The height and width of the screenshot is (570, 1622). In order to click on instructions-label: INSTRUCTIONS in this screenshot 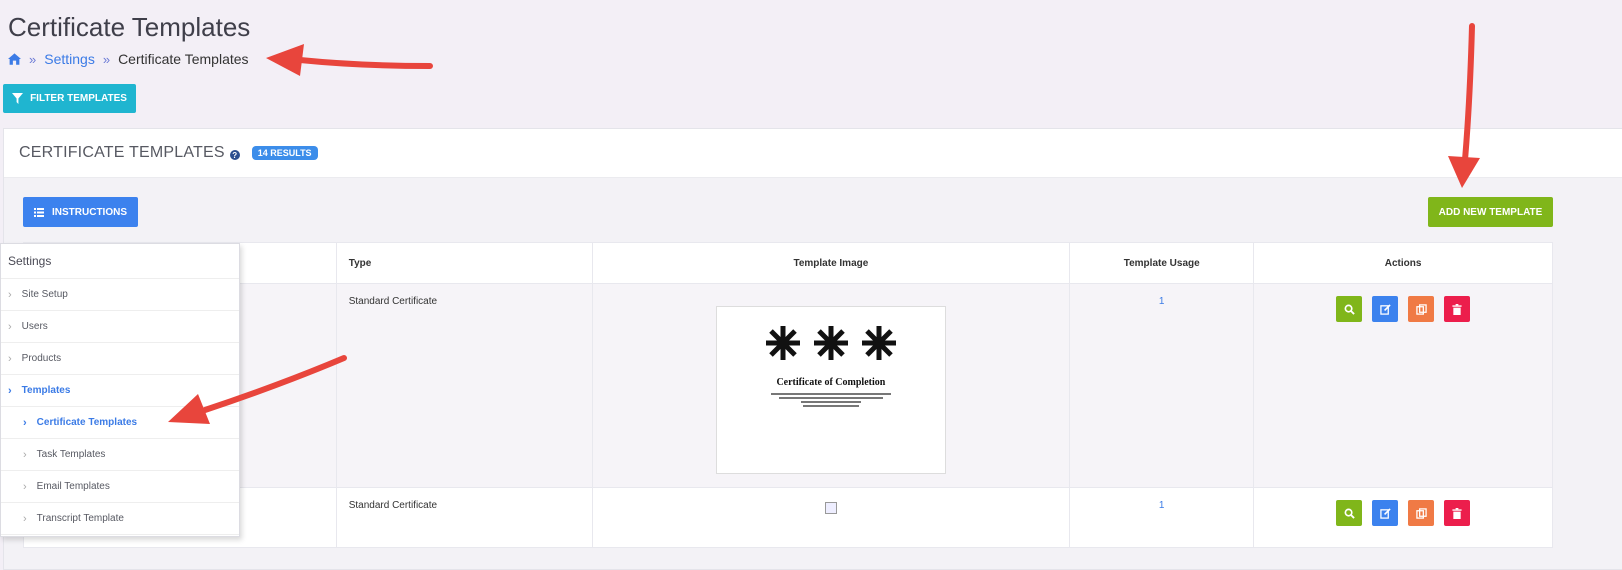, I will do `click(89, 212)`.